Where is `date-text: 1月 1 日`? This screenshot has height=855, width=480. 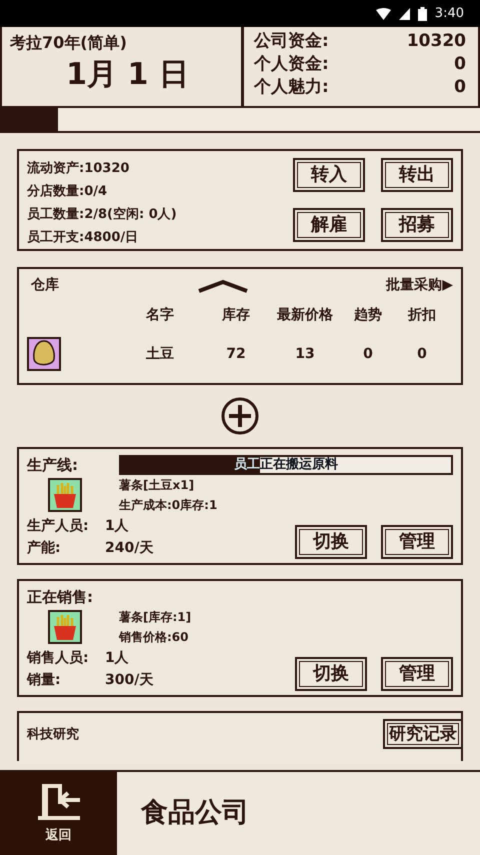
date-text: 1月 1 日 is located at coordinates (127, 75).